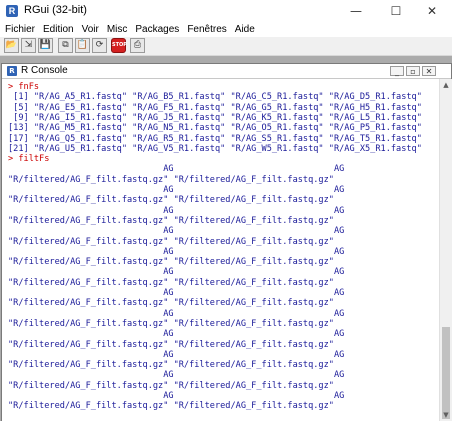  What do you see at coordinates (65, 45) in the screenshot?
I see `copy-icon: ⧉` at bounding box center [65, 45].